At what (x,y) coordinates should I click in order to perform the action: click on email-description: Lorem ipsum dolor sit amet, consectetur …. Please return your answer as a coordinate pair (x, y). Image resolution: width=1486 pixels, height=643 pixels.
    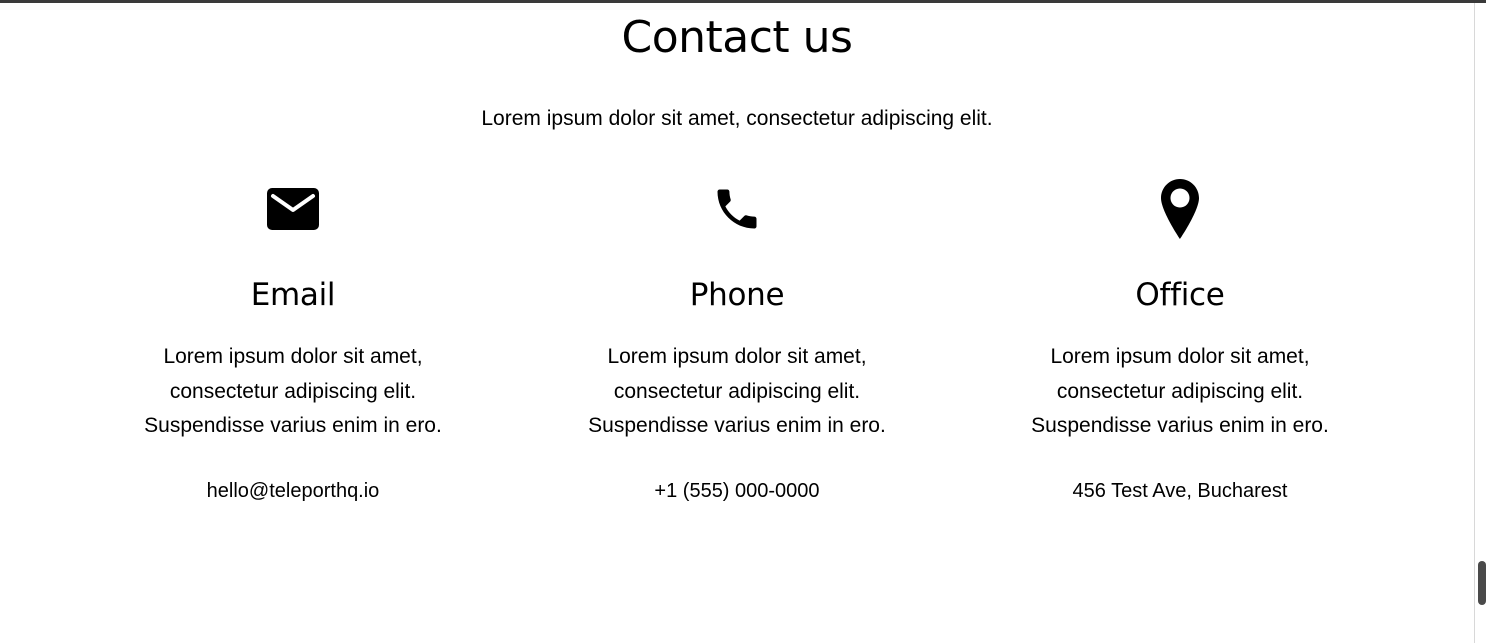
    Looking at the image, I should click on (293, 392).